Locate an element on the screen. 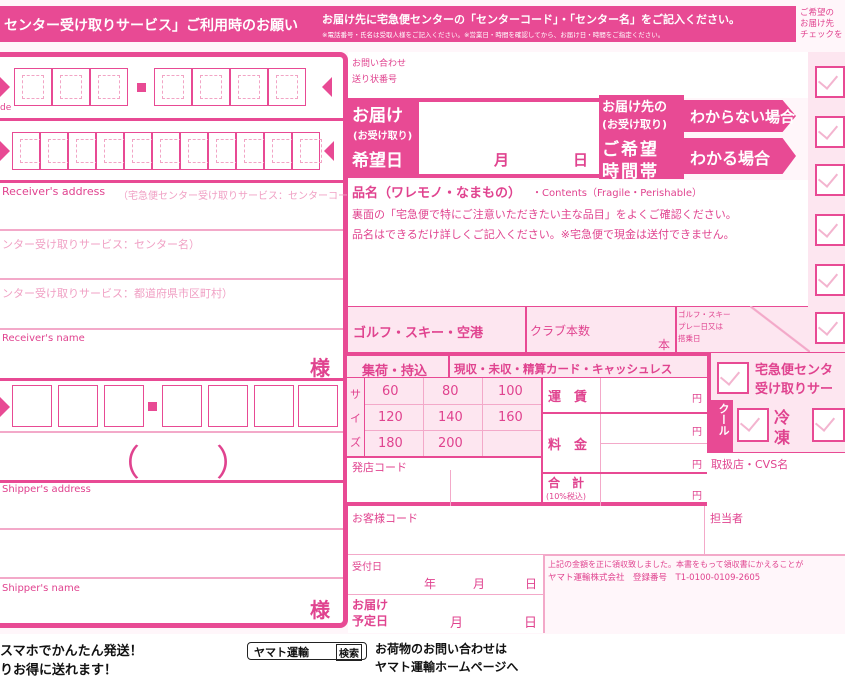  handling-store-label: 取扱店・CVS名 is located at coordinates (750, 464).